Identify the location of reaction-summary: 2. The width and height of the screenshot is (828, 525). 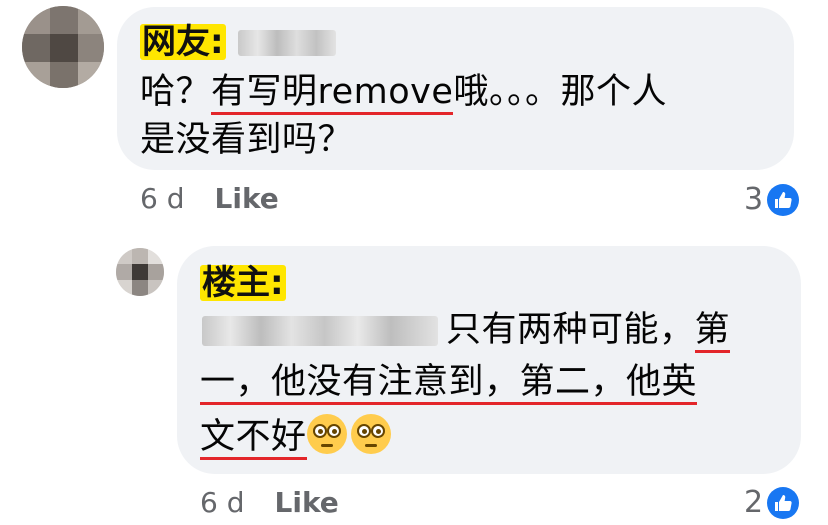
(772, 502).